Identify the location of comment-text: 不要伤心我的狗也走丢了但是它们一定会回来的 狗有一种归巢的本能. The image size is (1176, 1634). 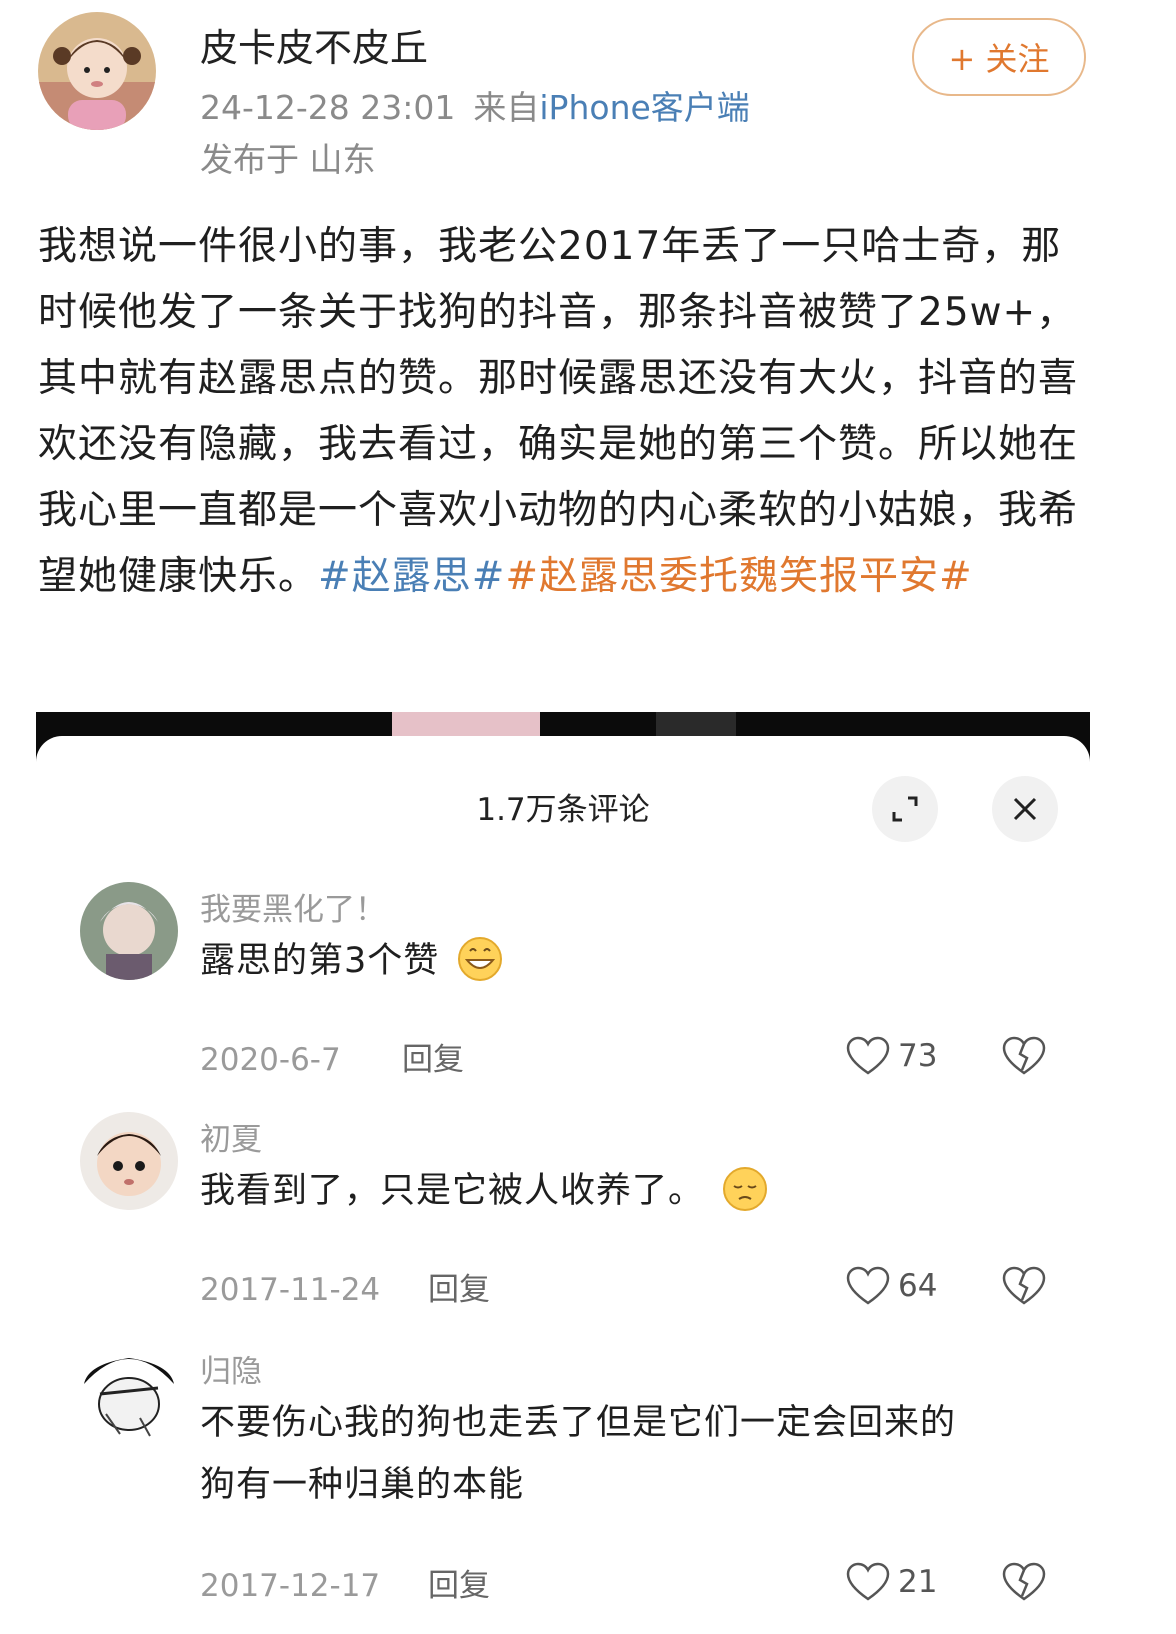
(630, 1454).